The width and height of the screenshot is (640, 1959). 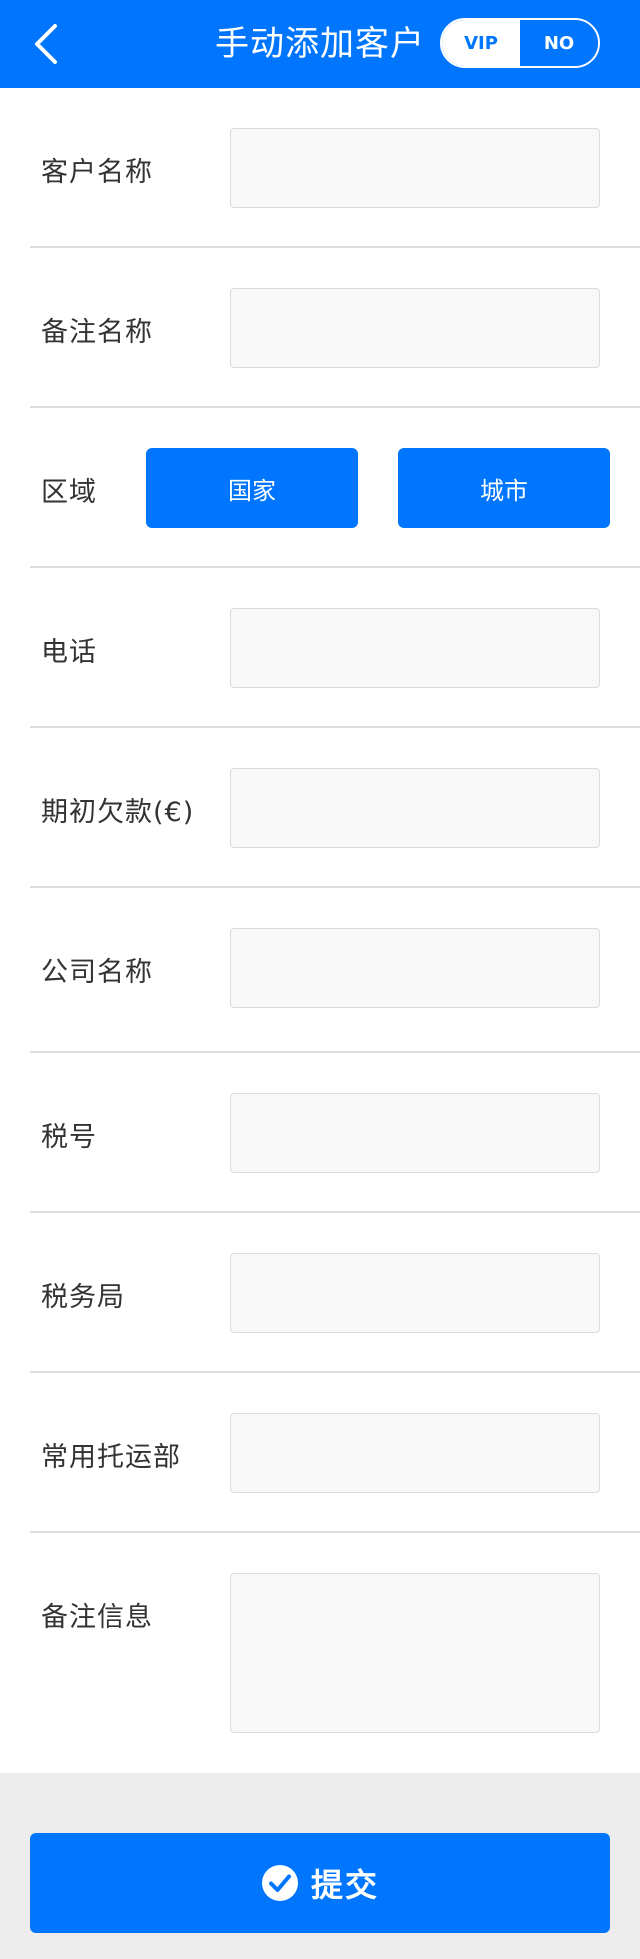 What do you see at coordinates (97, 972) in the screenshot?
I see `company-name-label: 公司名称` at bounding box center [97, 972].